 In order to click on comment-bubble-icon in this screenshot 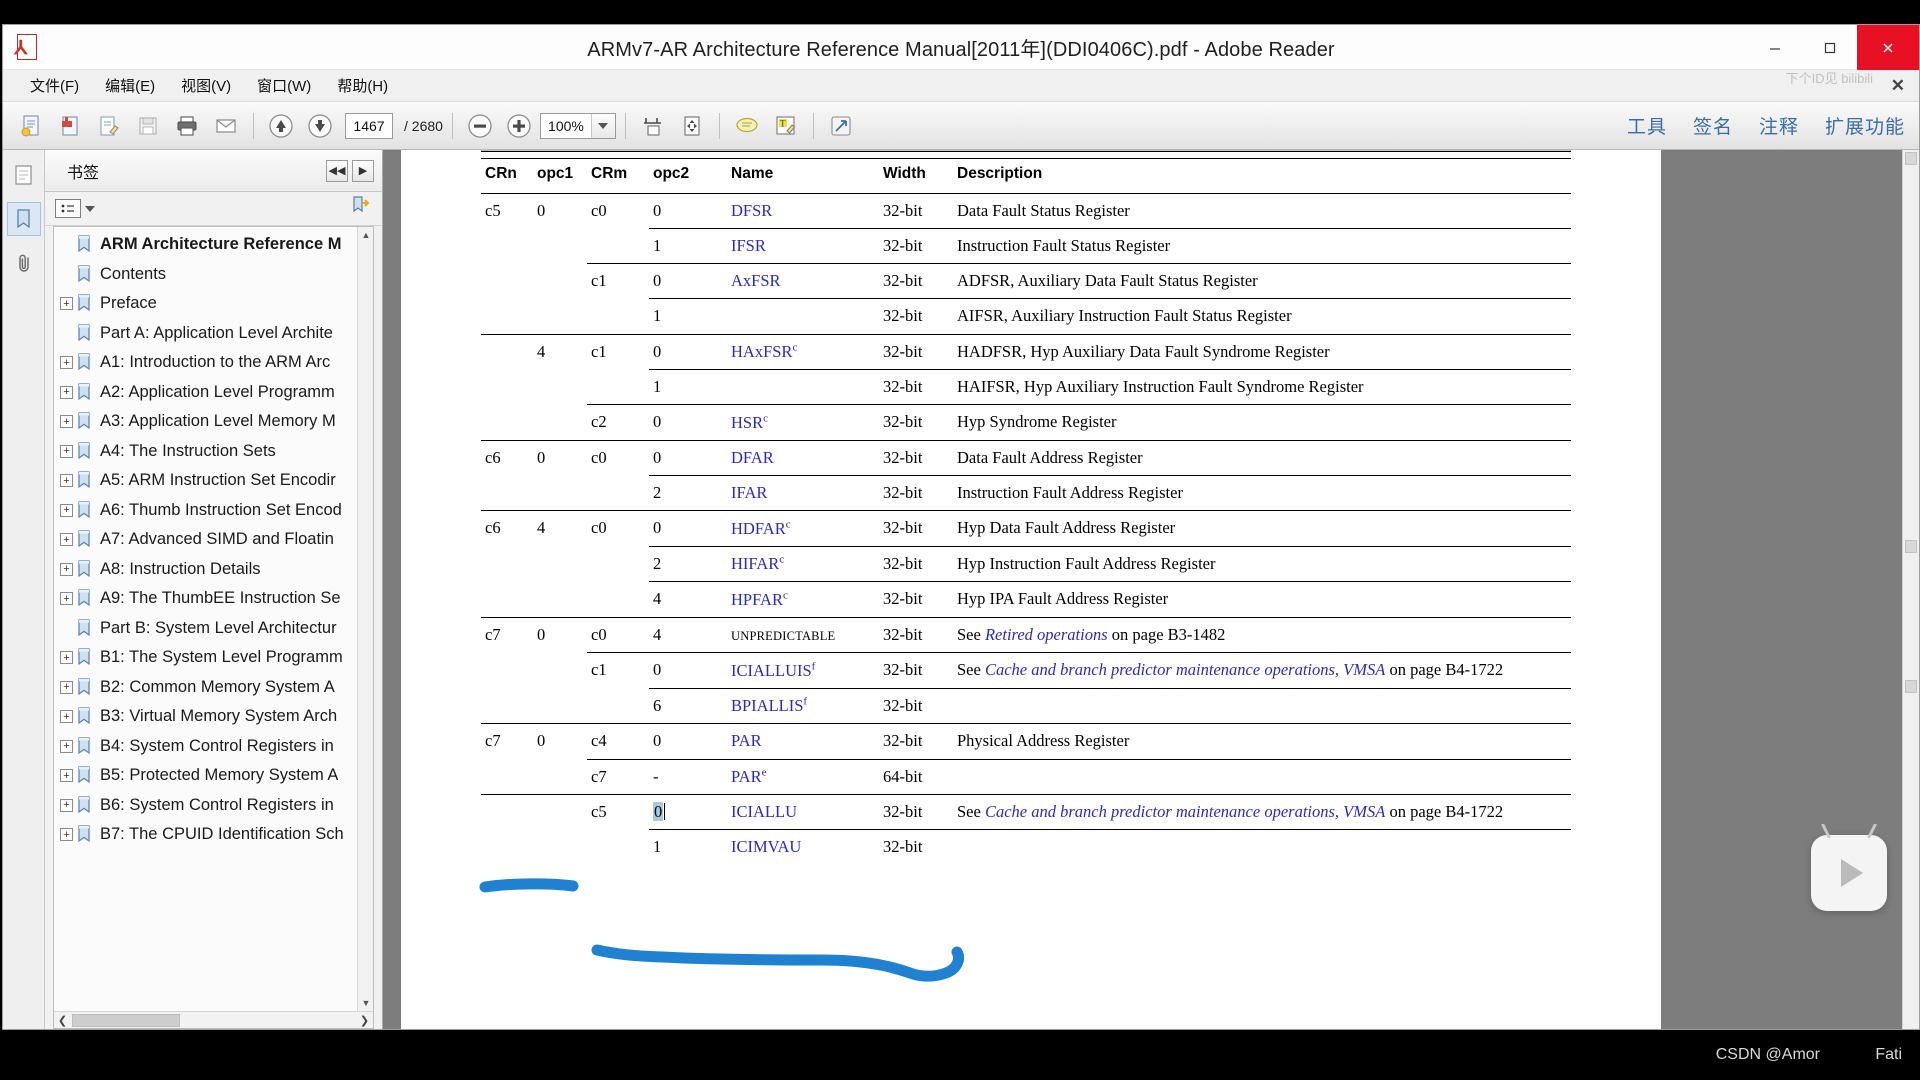, I will do `click(747, 126)`.